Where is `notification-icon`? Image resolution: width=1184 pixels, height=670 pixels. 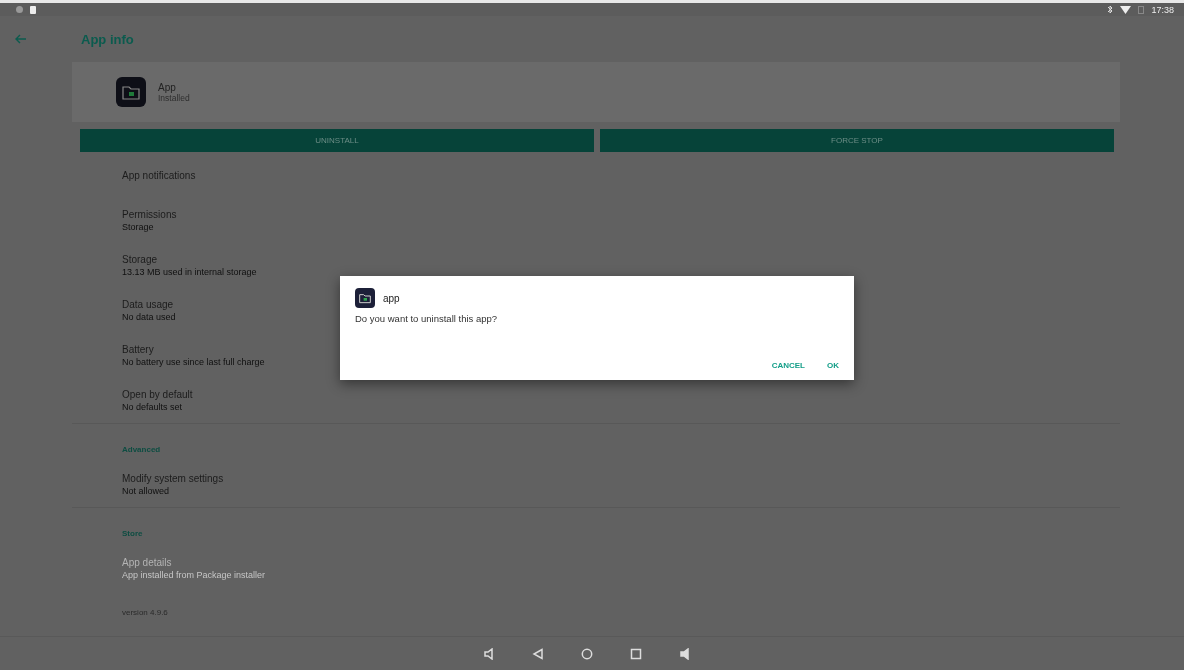
notification-icon is located at coordinates (19, 9).